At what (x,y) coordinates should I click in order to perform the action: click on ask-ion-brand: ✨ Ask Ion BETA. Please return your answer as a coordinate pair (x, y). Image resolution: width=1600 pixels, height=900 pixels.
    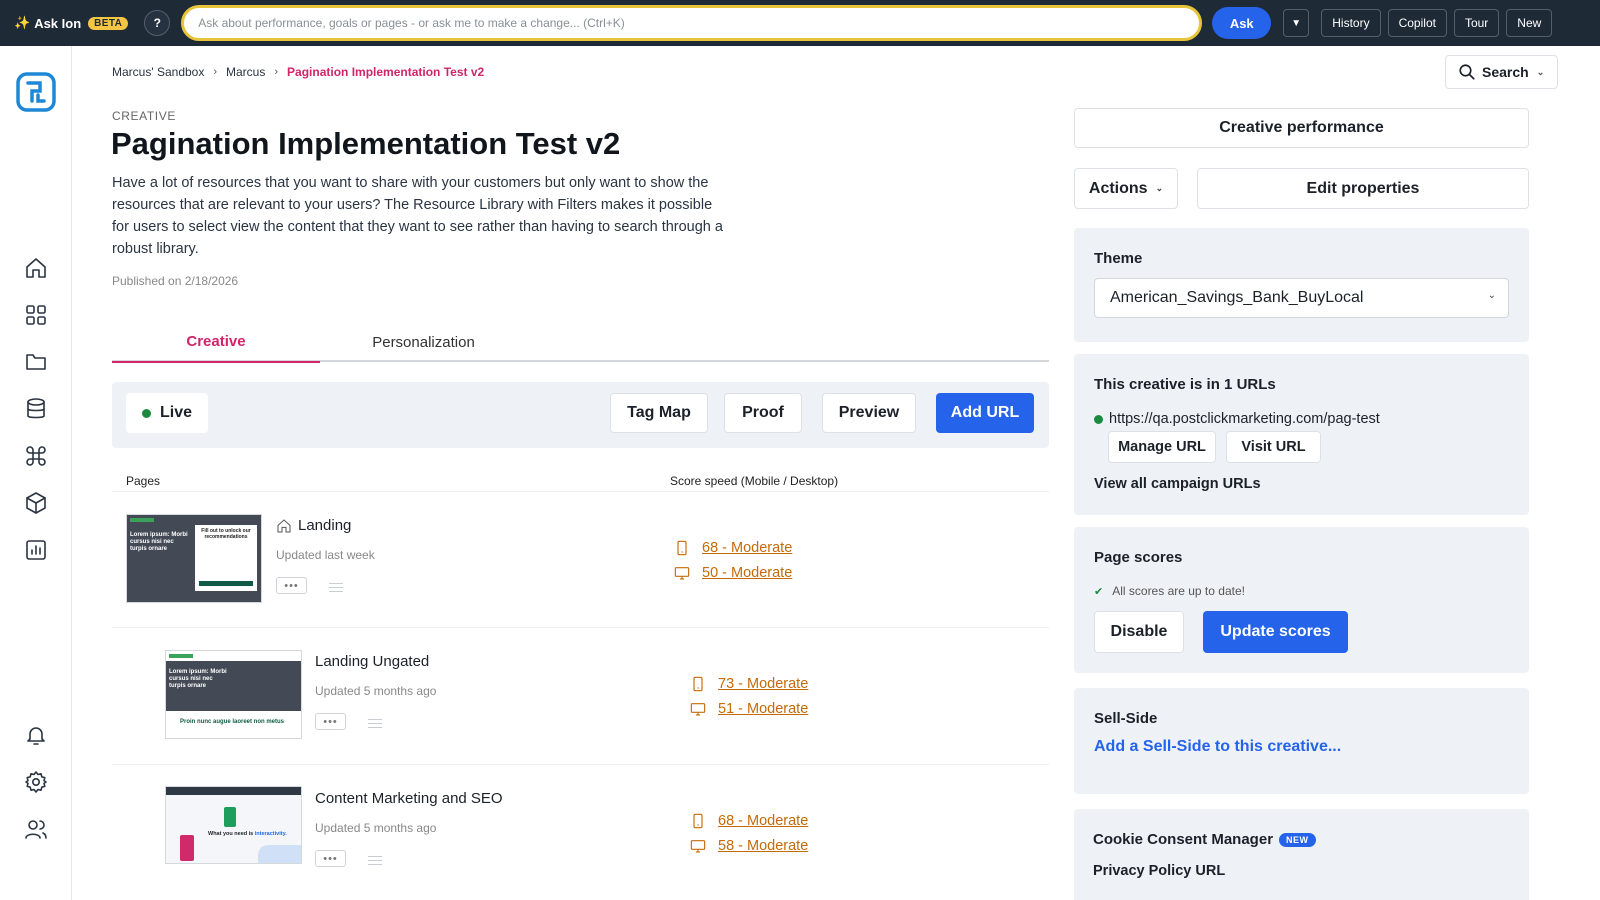
    Looking at the image, I should click on (71, 23).